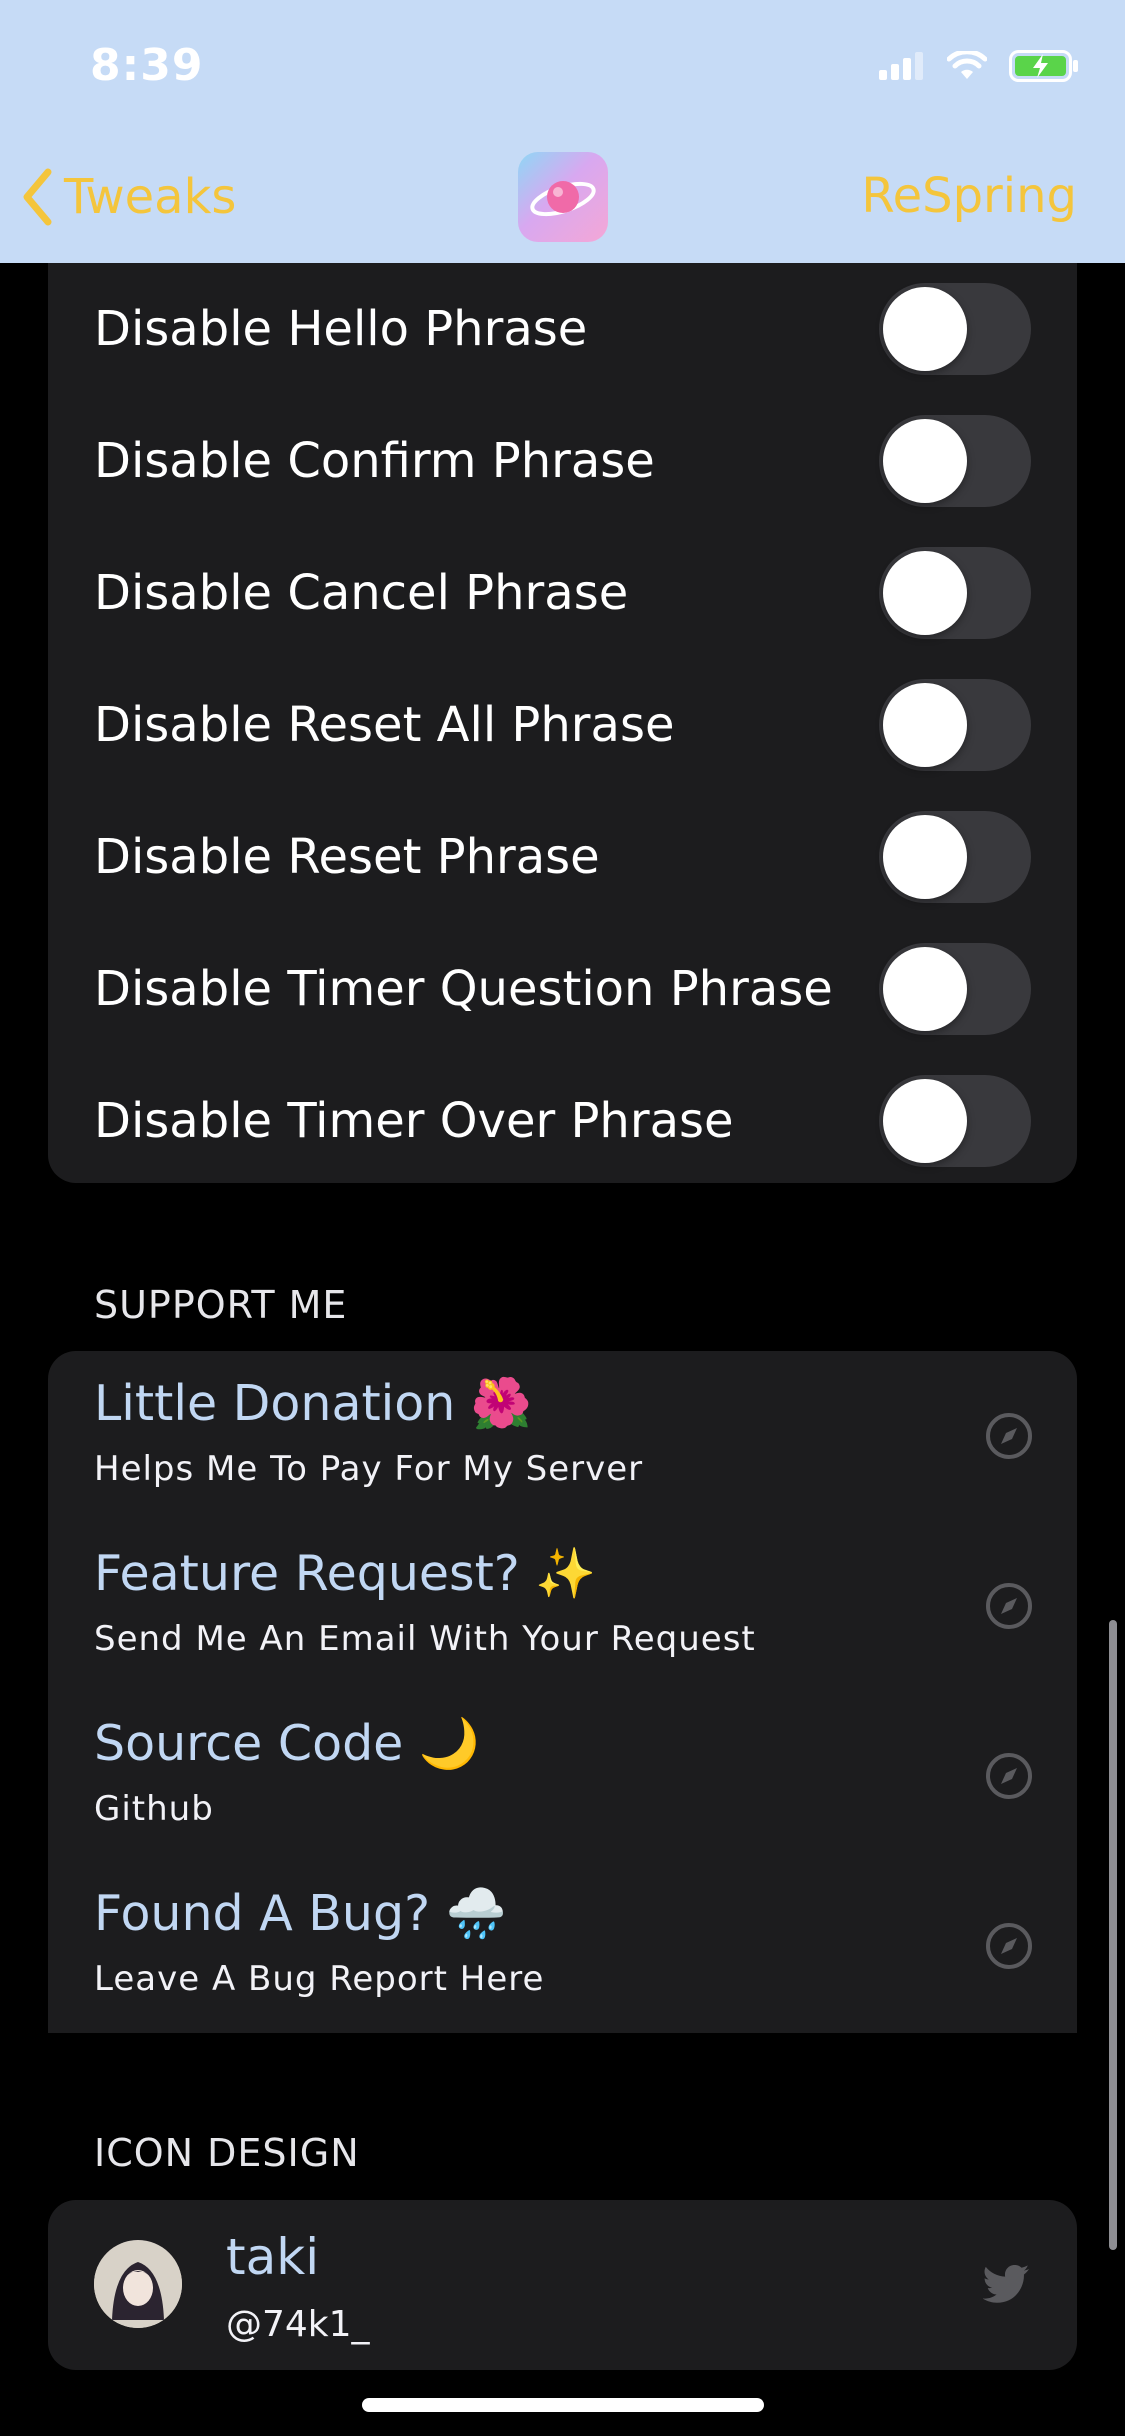 Image resolution: width=1125 pixels, height=2436 pixels. I want to click on bug-report-link: Found A Bug? 🌧️ Leave A Bug Report Here, so click(562, 1946).